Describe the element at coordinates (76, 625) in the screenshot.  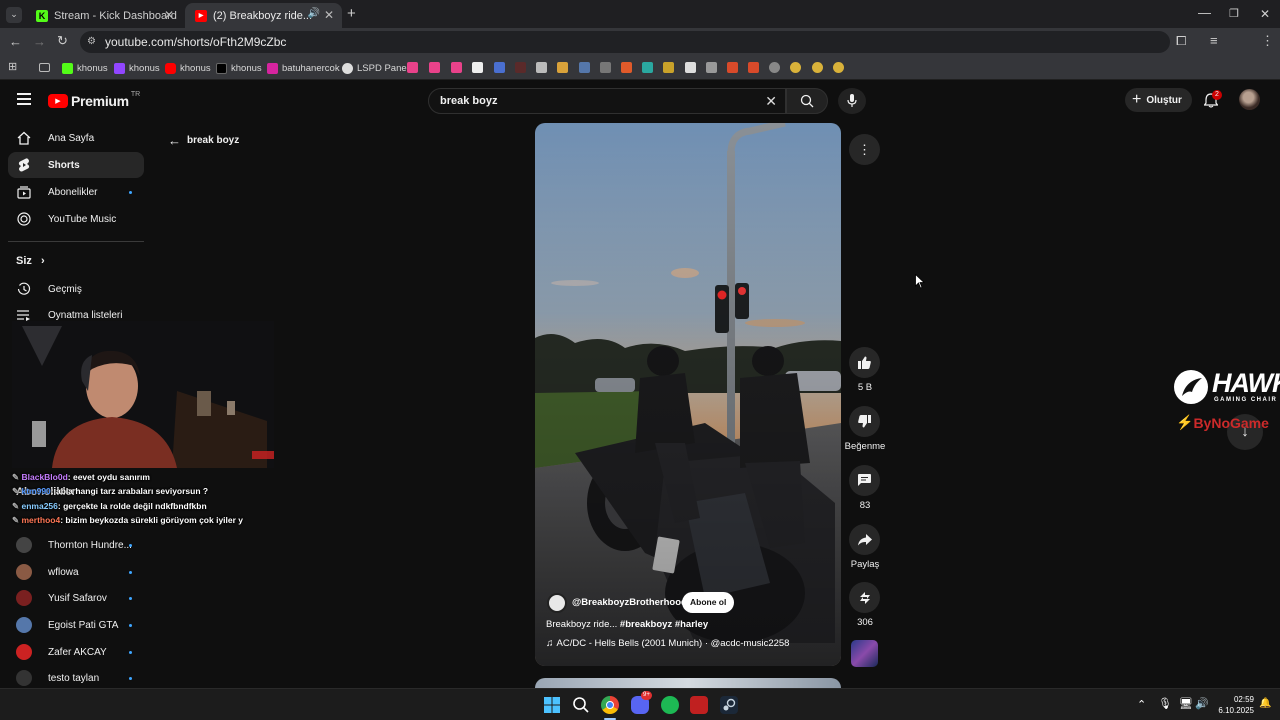
I see `sidebar-channel: Egoist Pati GTA` at that location.